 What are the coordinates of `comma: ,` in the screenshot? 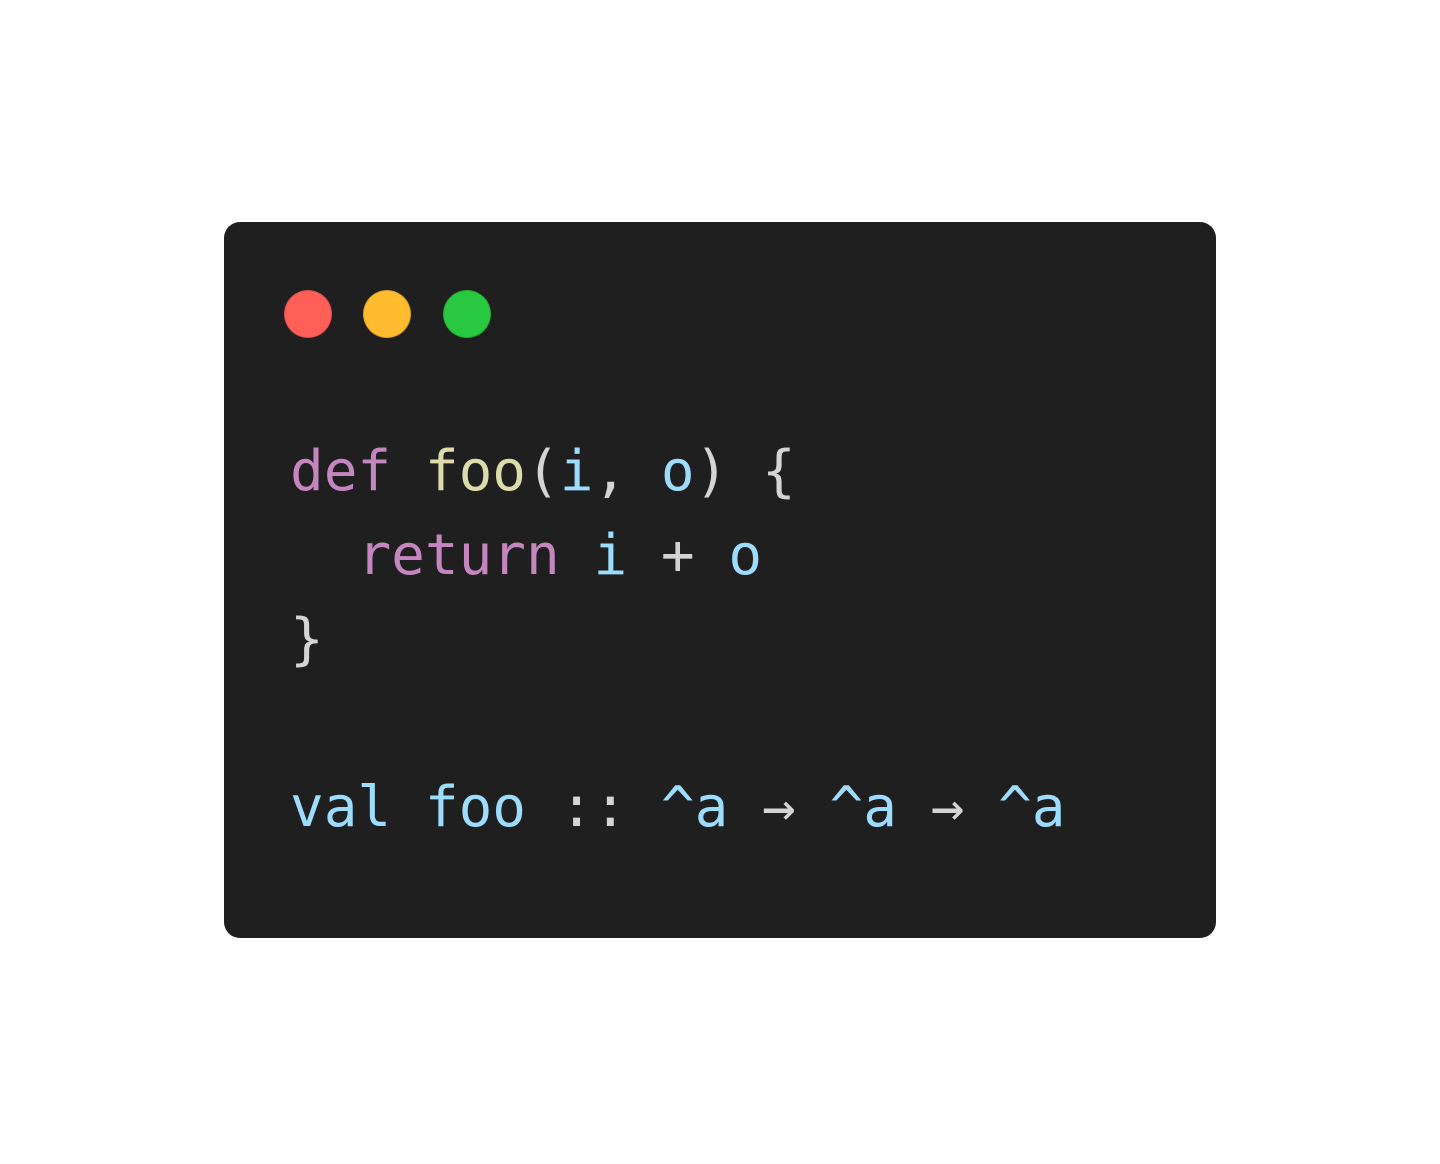 It's located at (627, 471).